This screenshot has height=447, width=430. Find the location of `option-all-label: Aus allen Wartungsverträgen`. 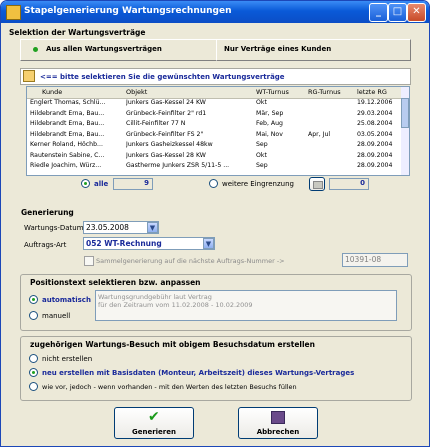

option-all-label: Aus allen Wartungsverträgen is located at coordinates (104, 49).